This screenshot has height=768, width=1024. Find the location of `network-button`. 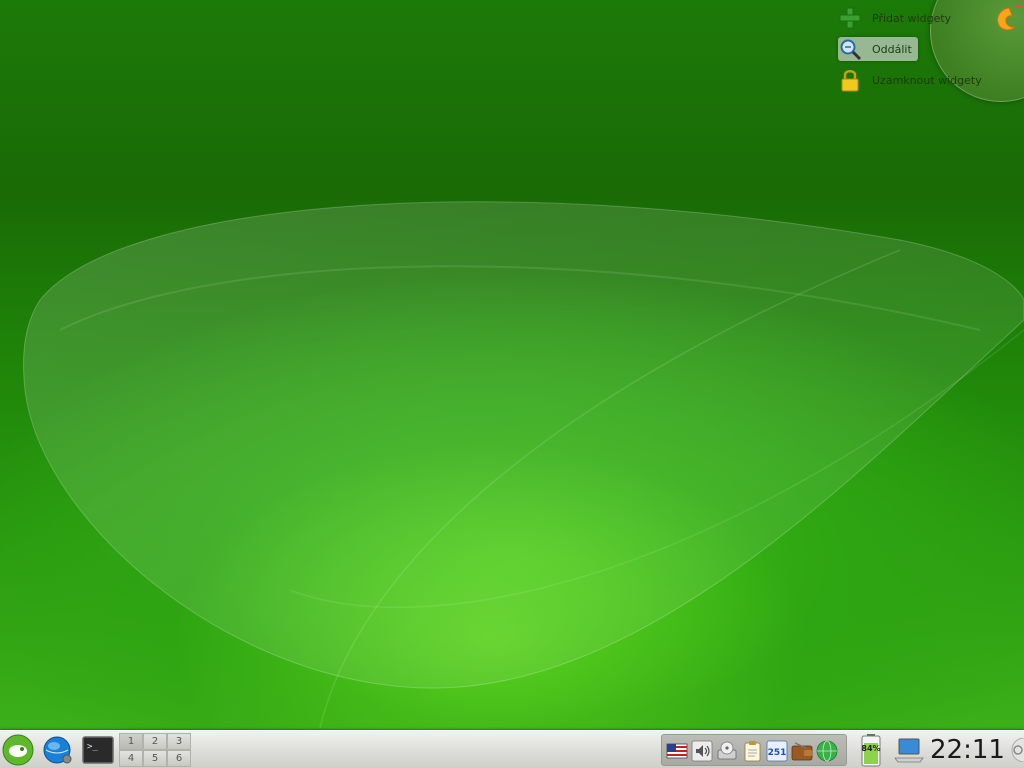

network-button is located at coordinates (827, 751).